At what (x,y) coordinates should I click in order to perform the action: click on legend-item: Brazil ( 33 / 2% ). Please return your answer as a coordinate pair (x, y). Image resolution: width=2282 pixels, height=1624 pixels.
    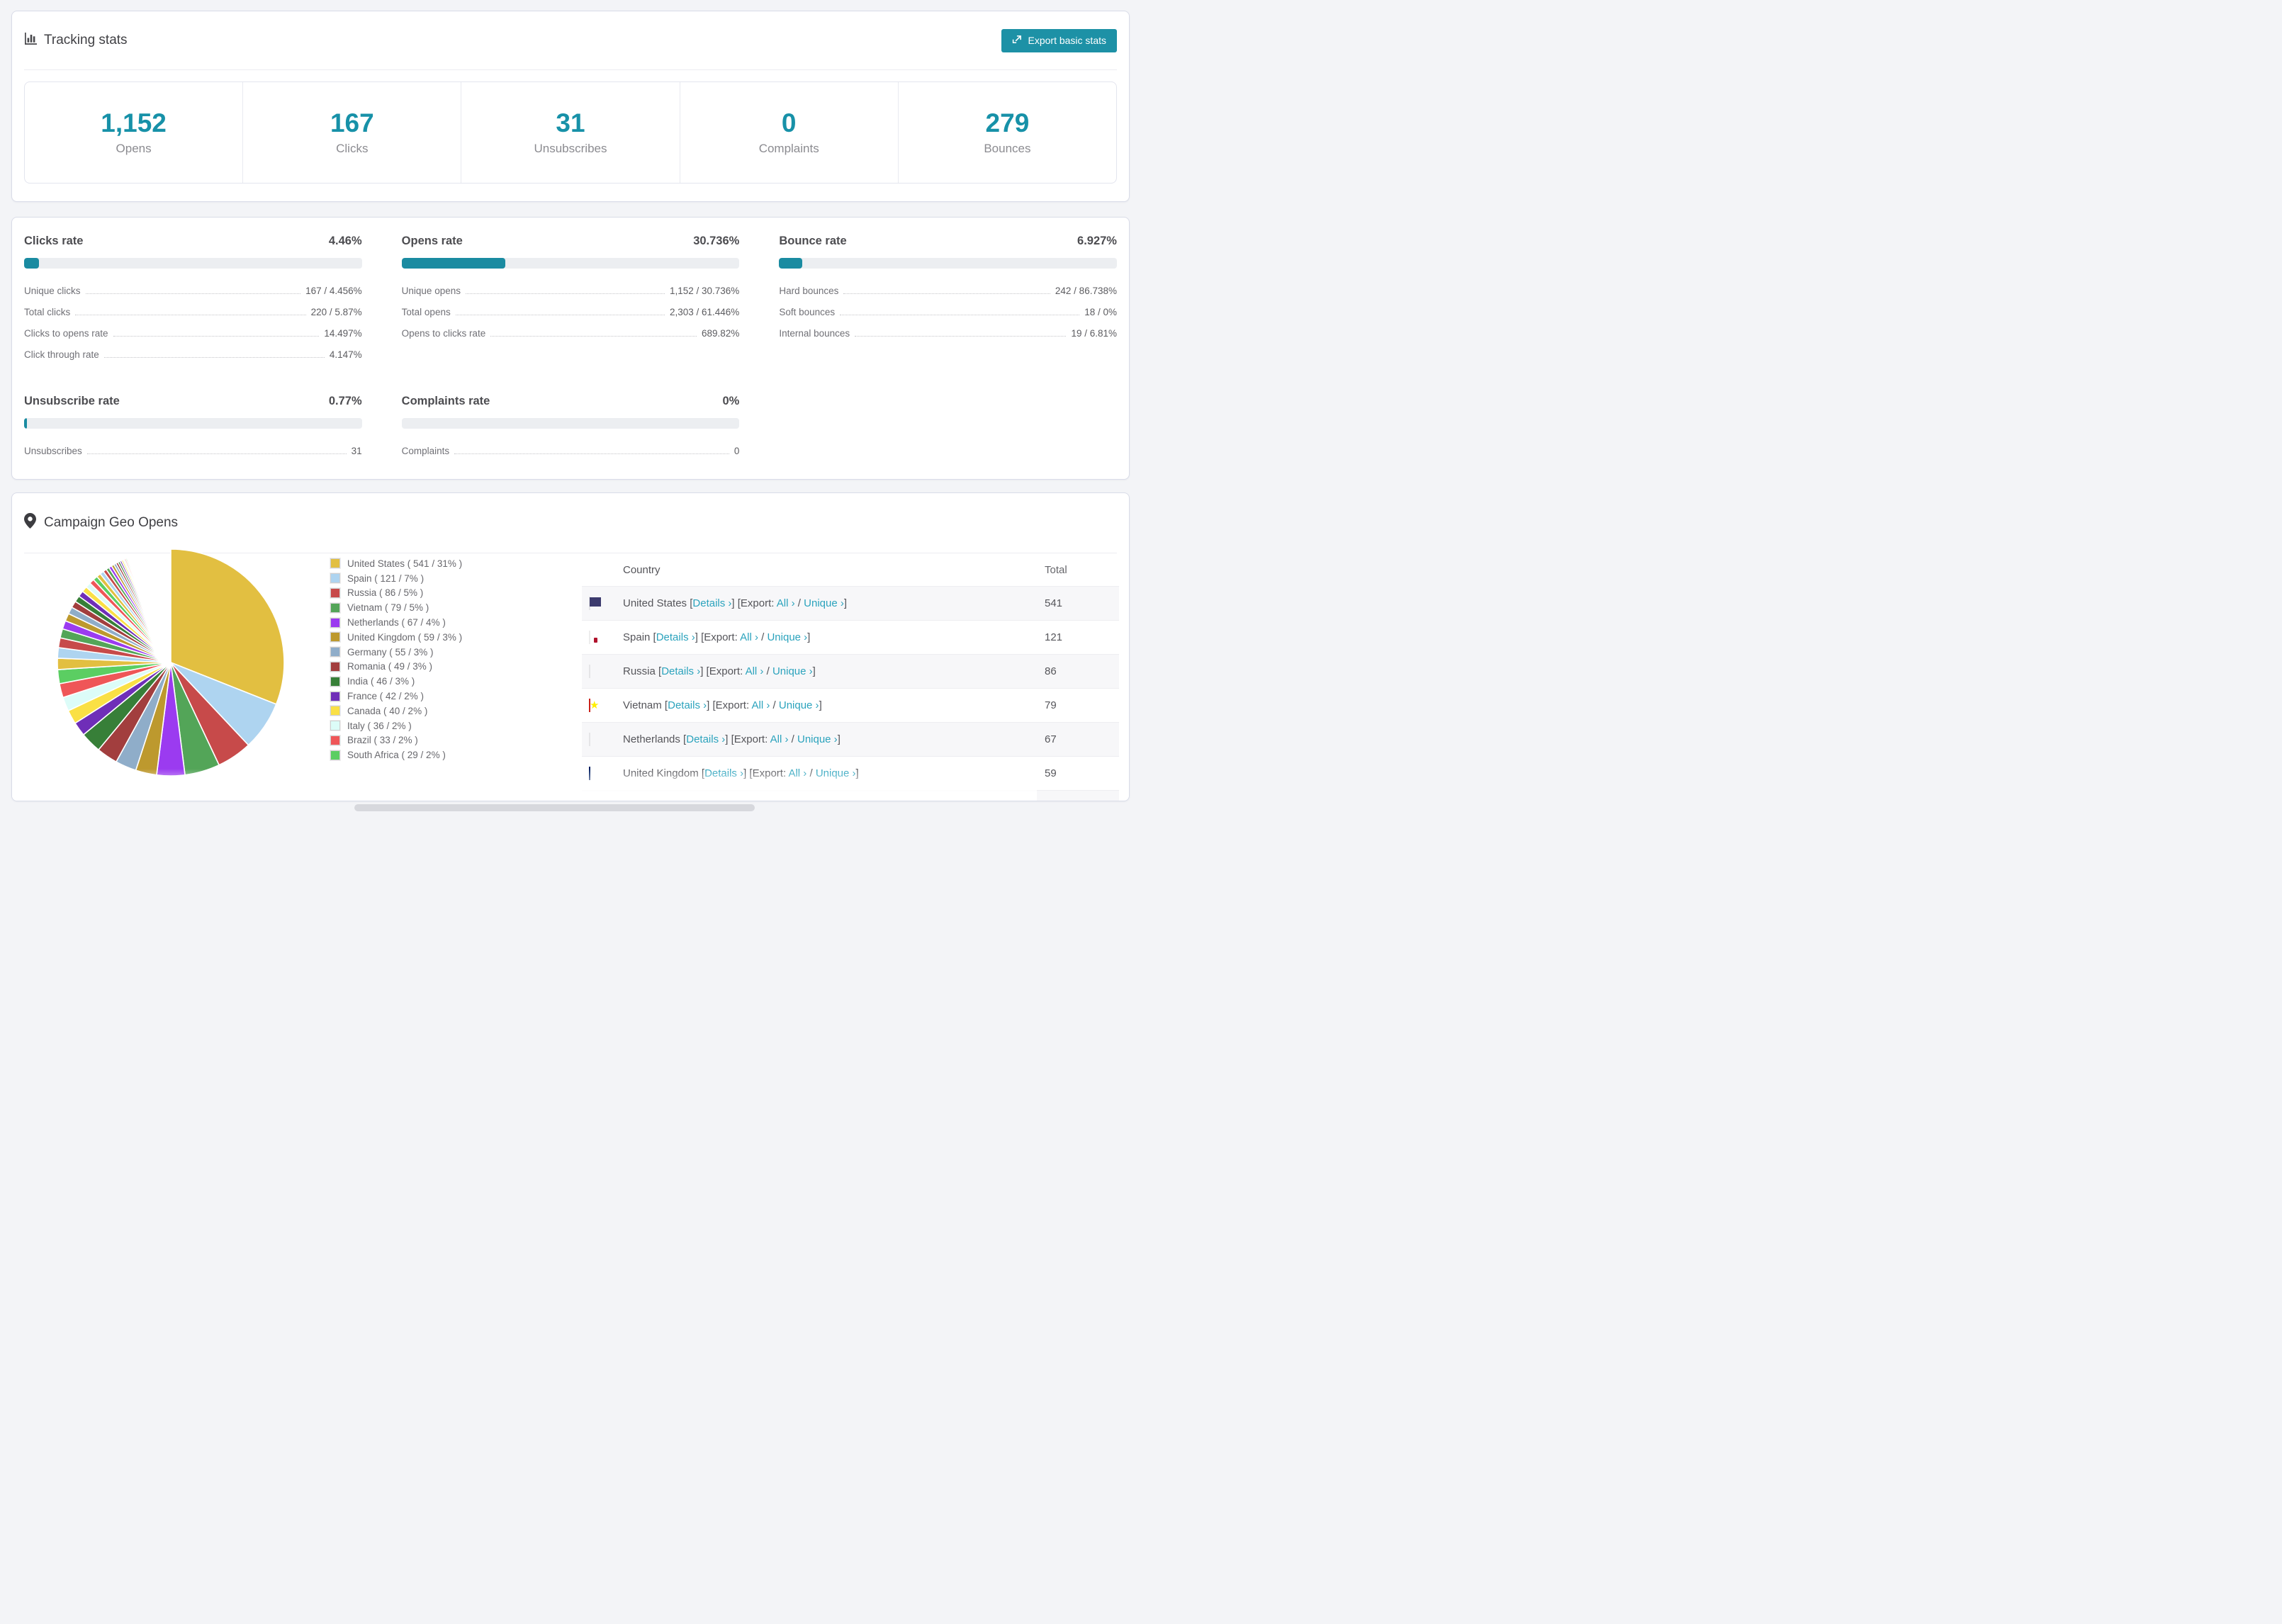
    Looking at the image, I should click on (396, 741).